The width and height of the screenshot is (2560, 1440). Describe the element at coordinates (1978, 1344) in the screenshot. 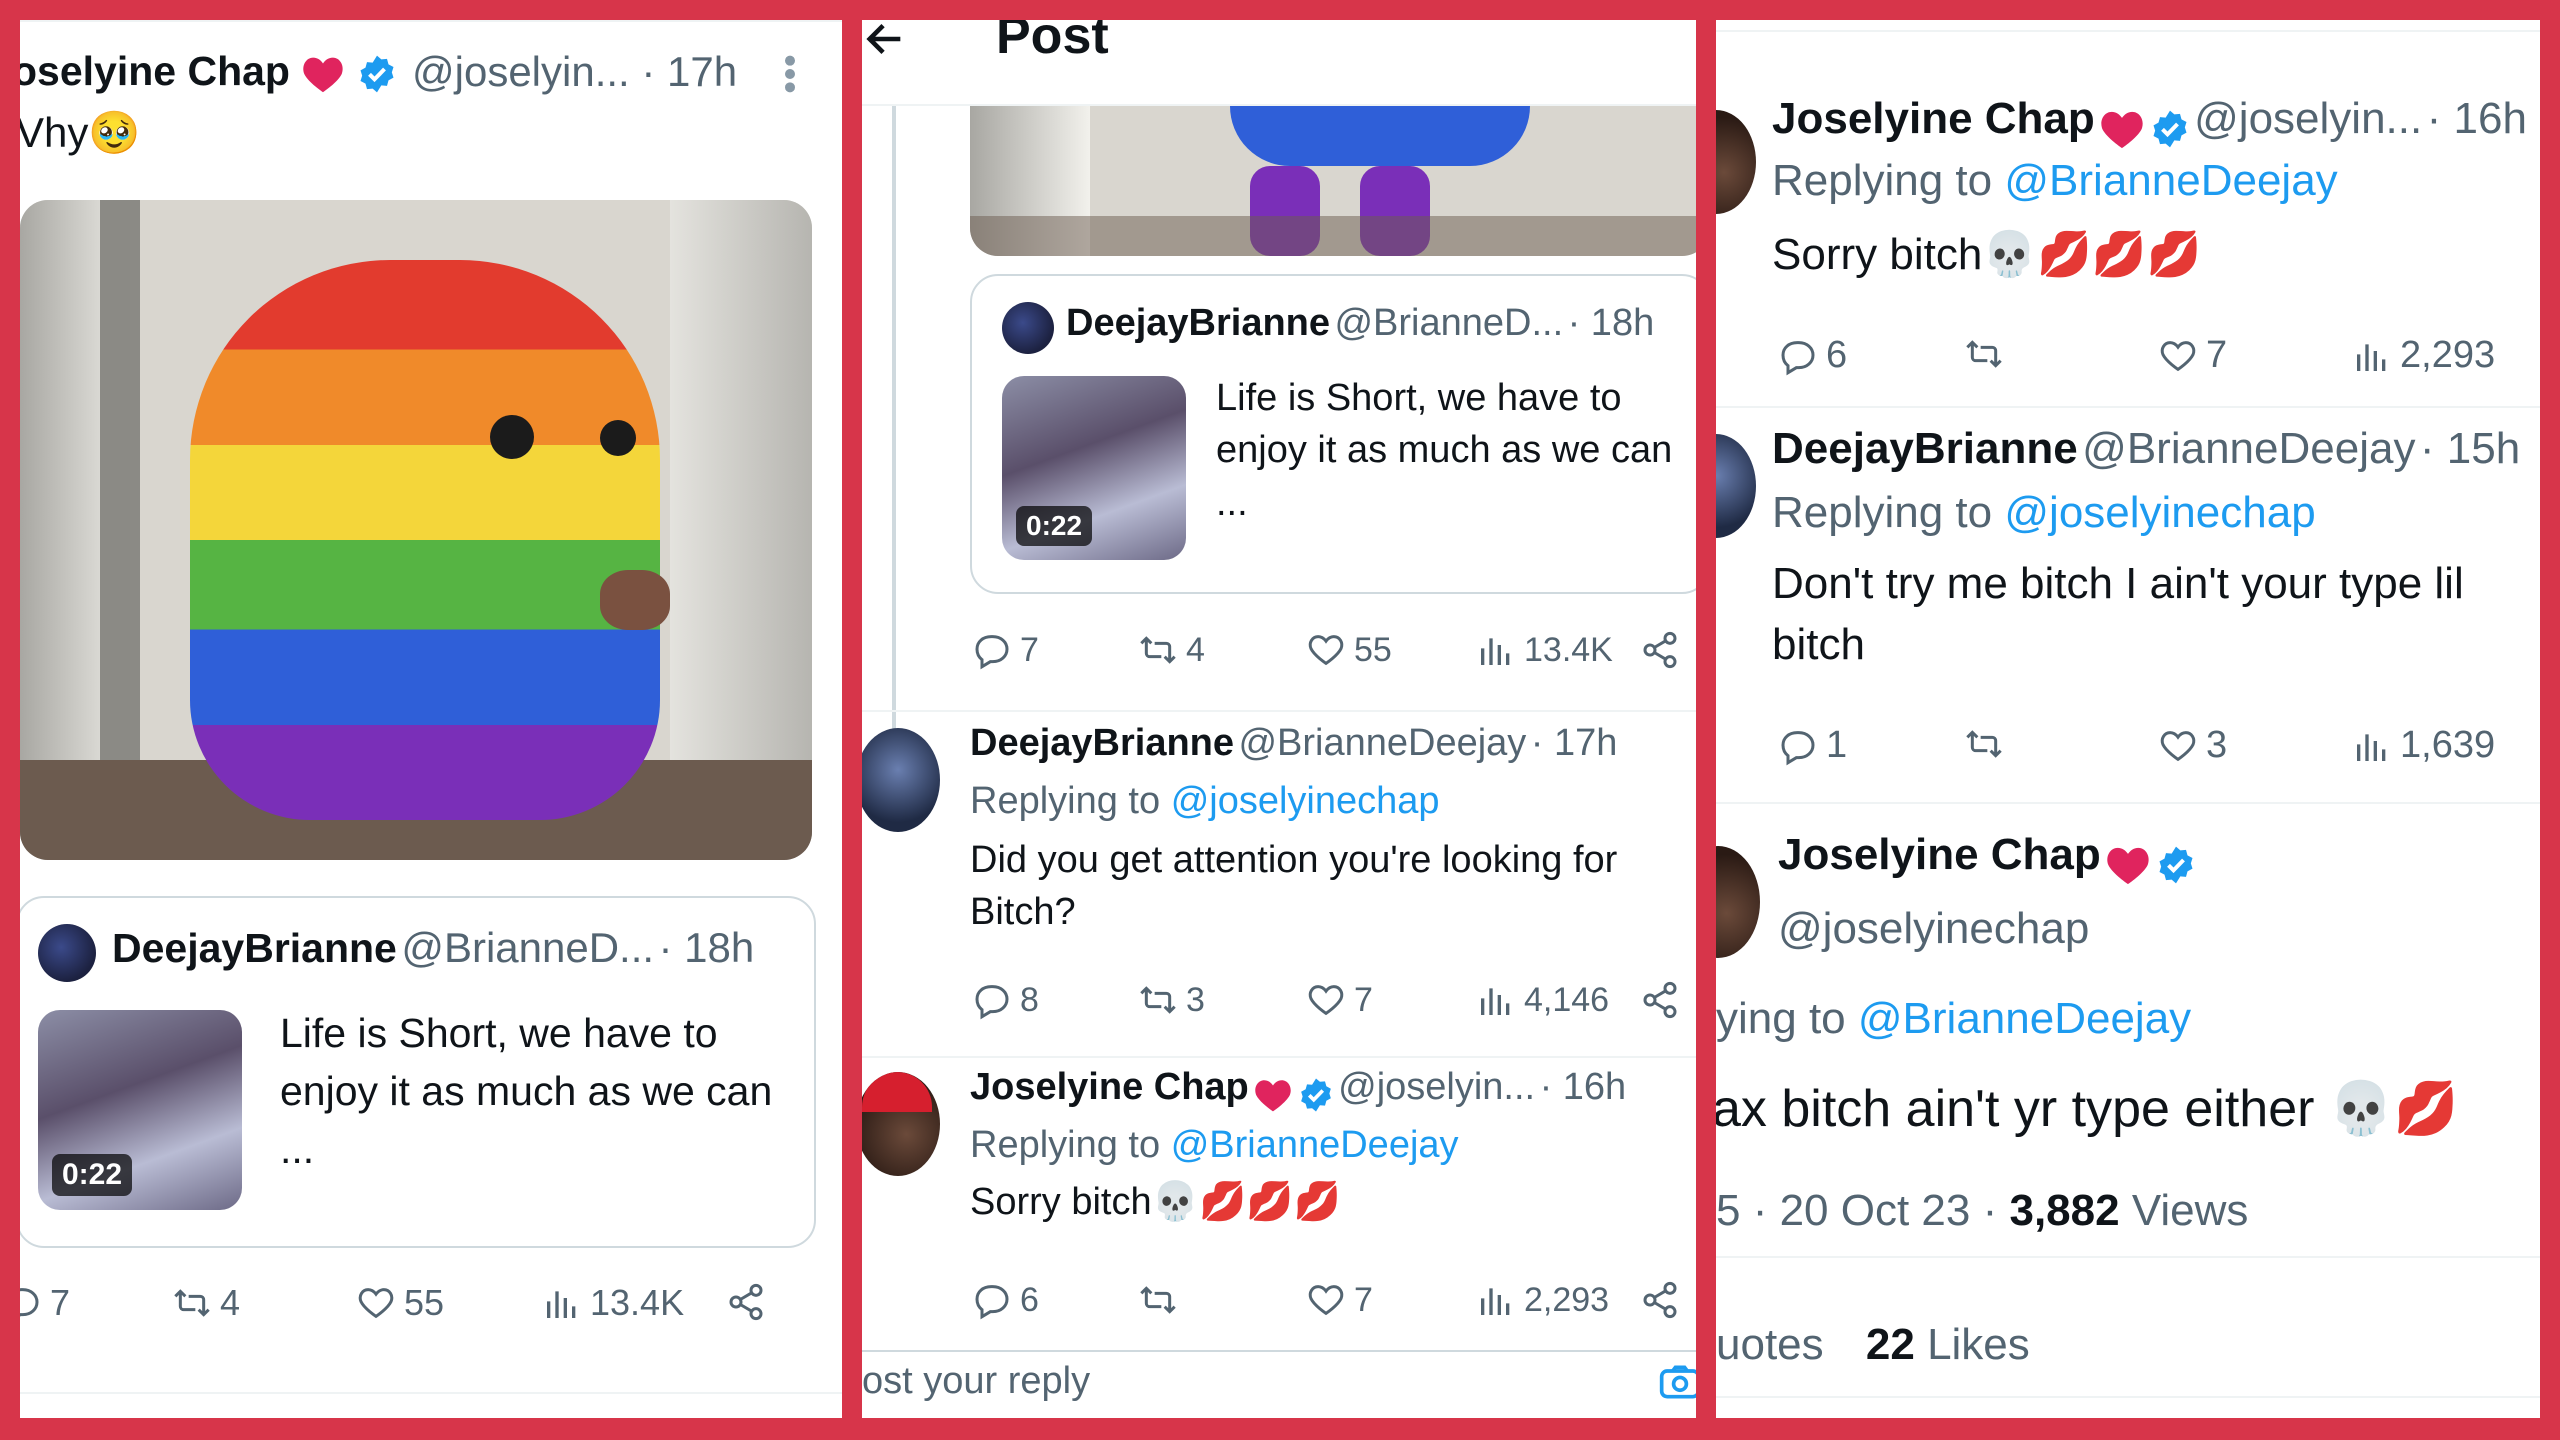

I see `likes-label: Likes` at that location.